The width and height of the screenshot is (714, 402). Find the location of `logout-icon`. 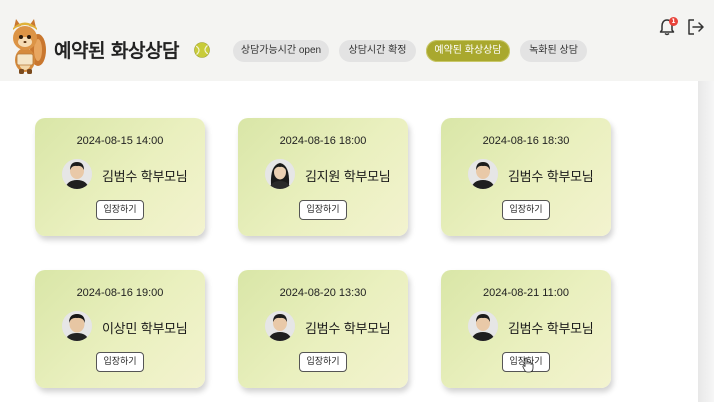

logout-icon is located at coordinates (696, 27).